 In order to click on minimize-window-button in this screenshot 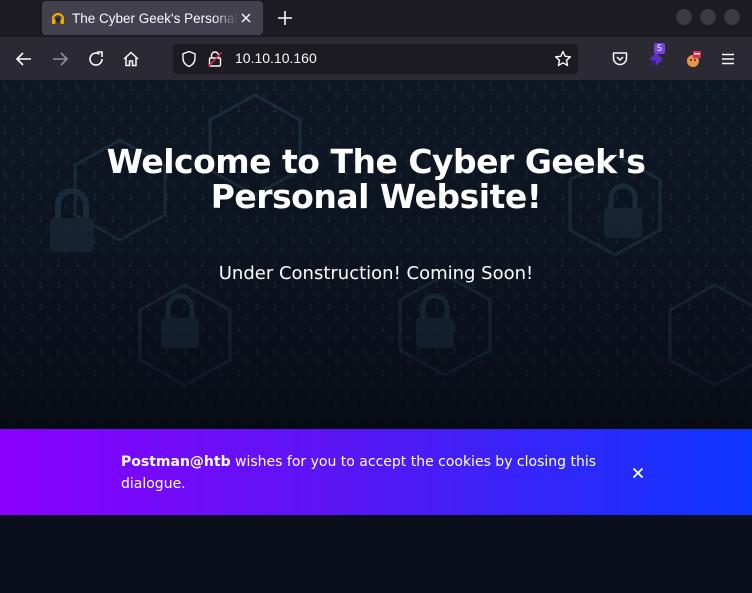, I will do `click(684, 17)`.